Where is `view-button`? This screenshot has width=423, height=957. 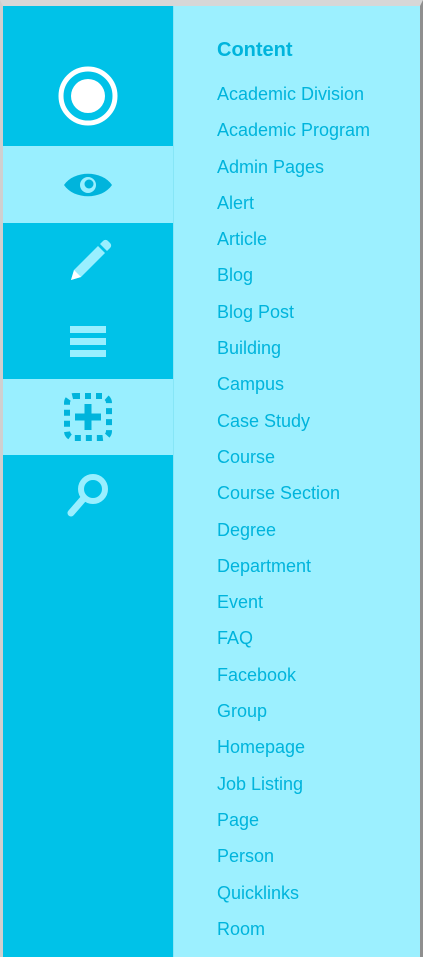 view-button is located at coordinates (88, 184).